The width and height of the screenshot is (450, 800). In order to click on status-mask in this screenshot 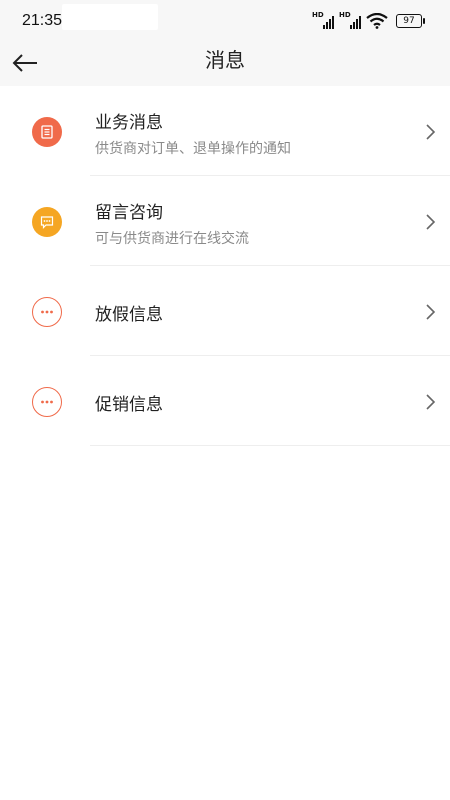, I will do `click(110, 17)`.